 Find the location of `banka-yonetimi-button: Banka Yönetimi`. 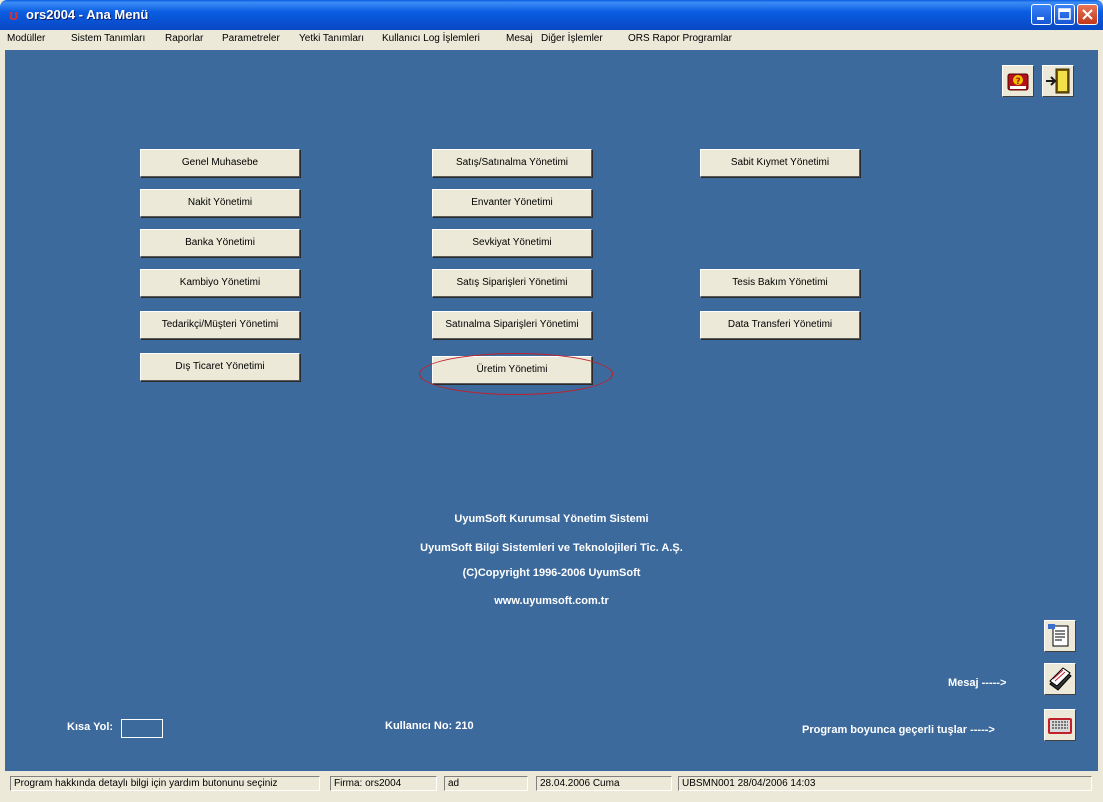

banka-yonetimi-button: Banka Yönetimi is located at coordinates (220, 243).